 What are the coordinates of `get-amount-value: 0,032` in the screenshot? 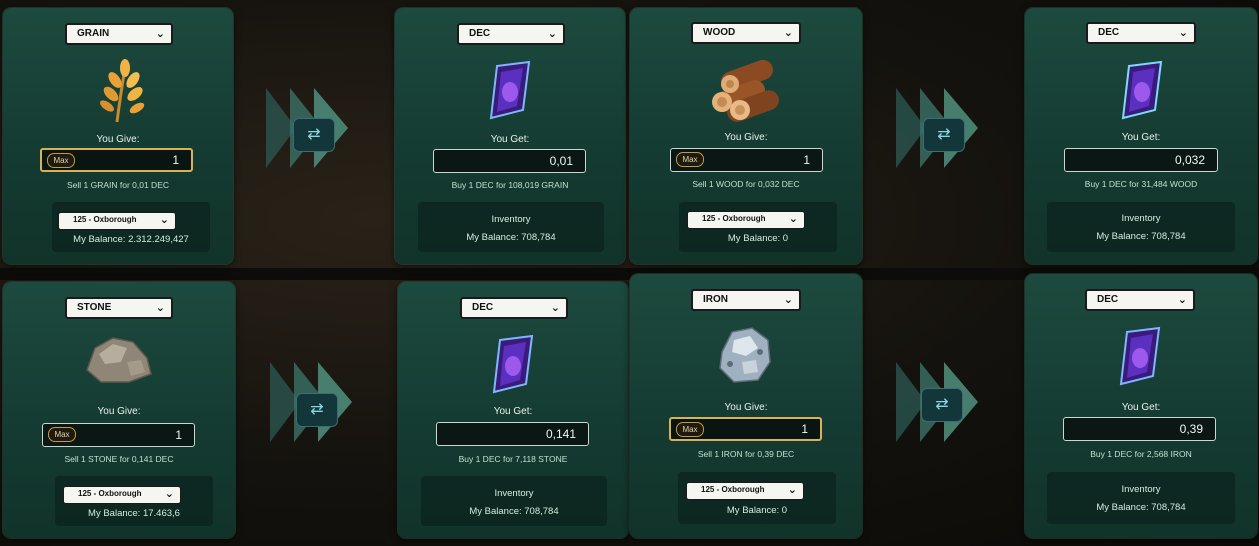 It's located at (1189, 160).